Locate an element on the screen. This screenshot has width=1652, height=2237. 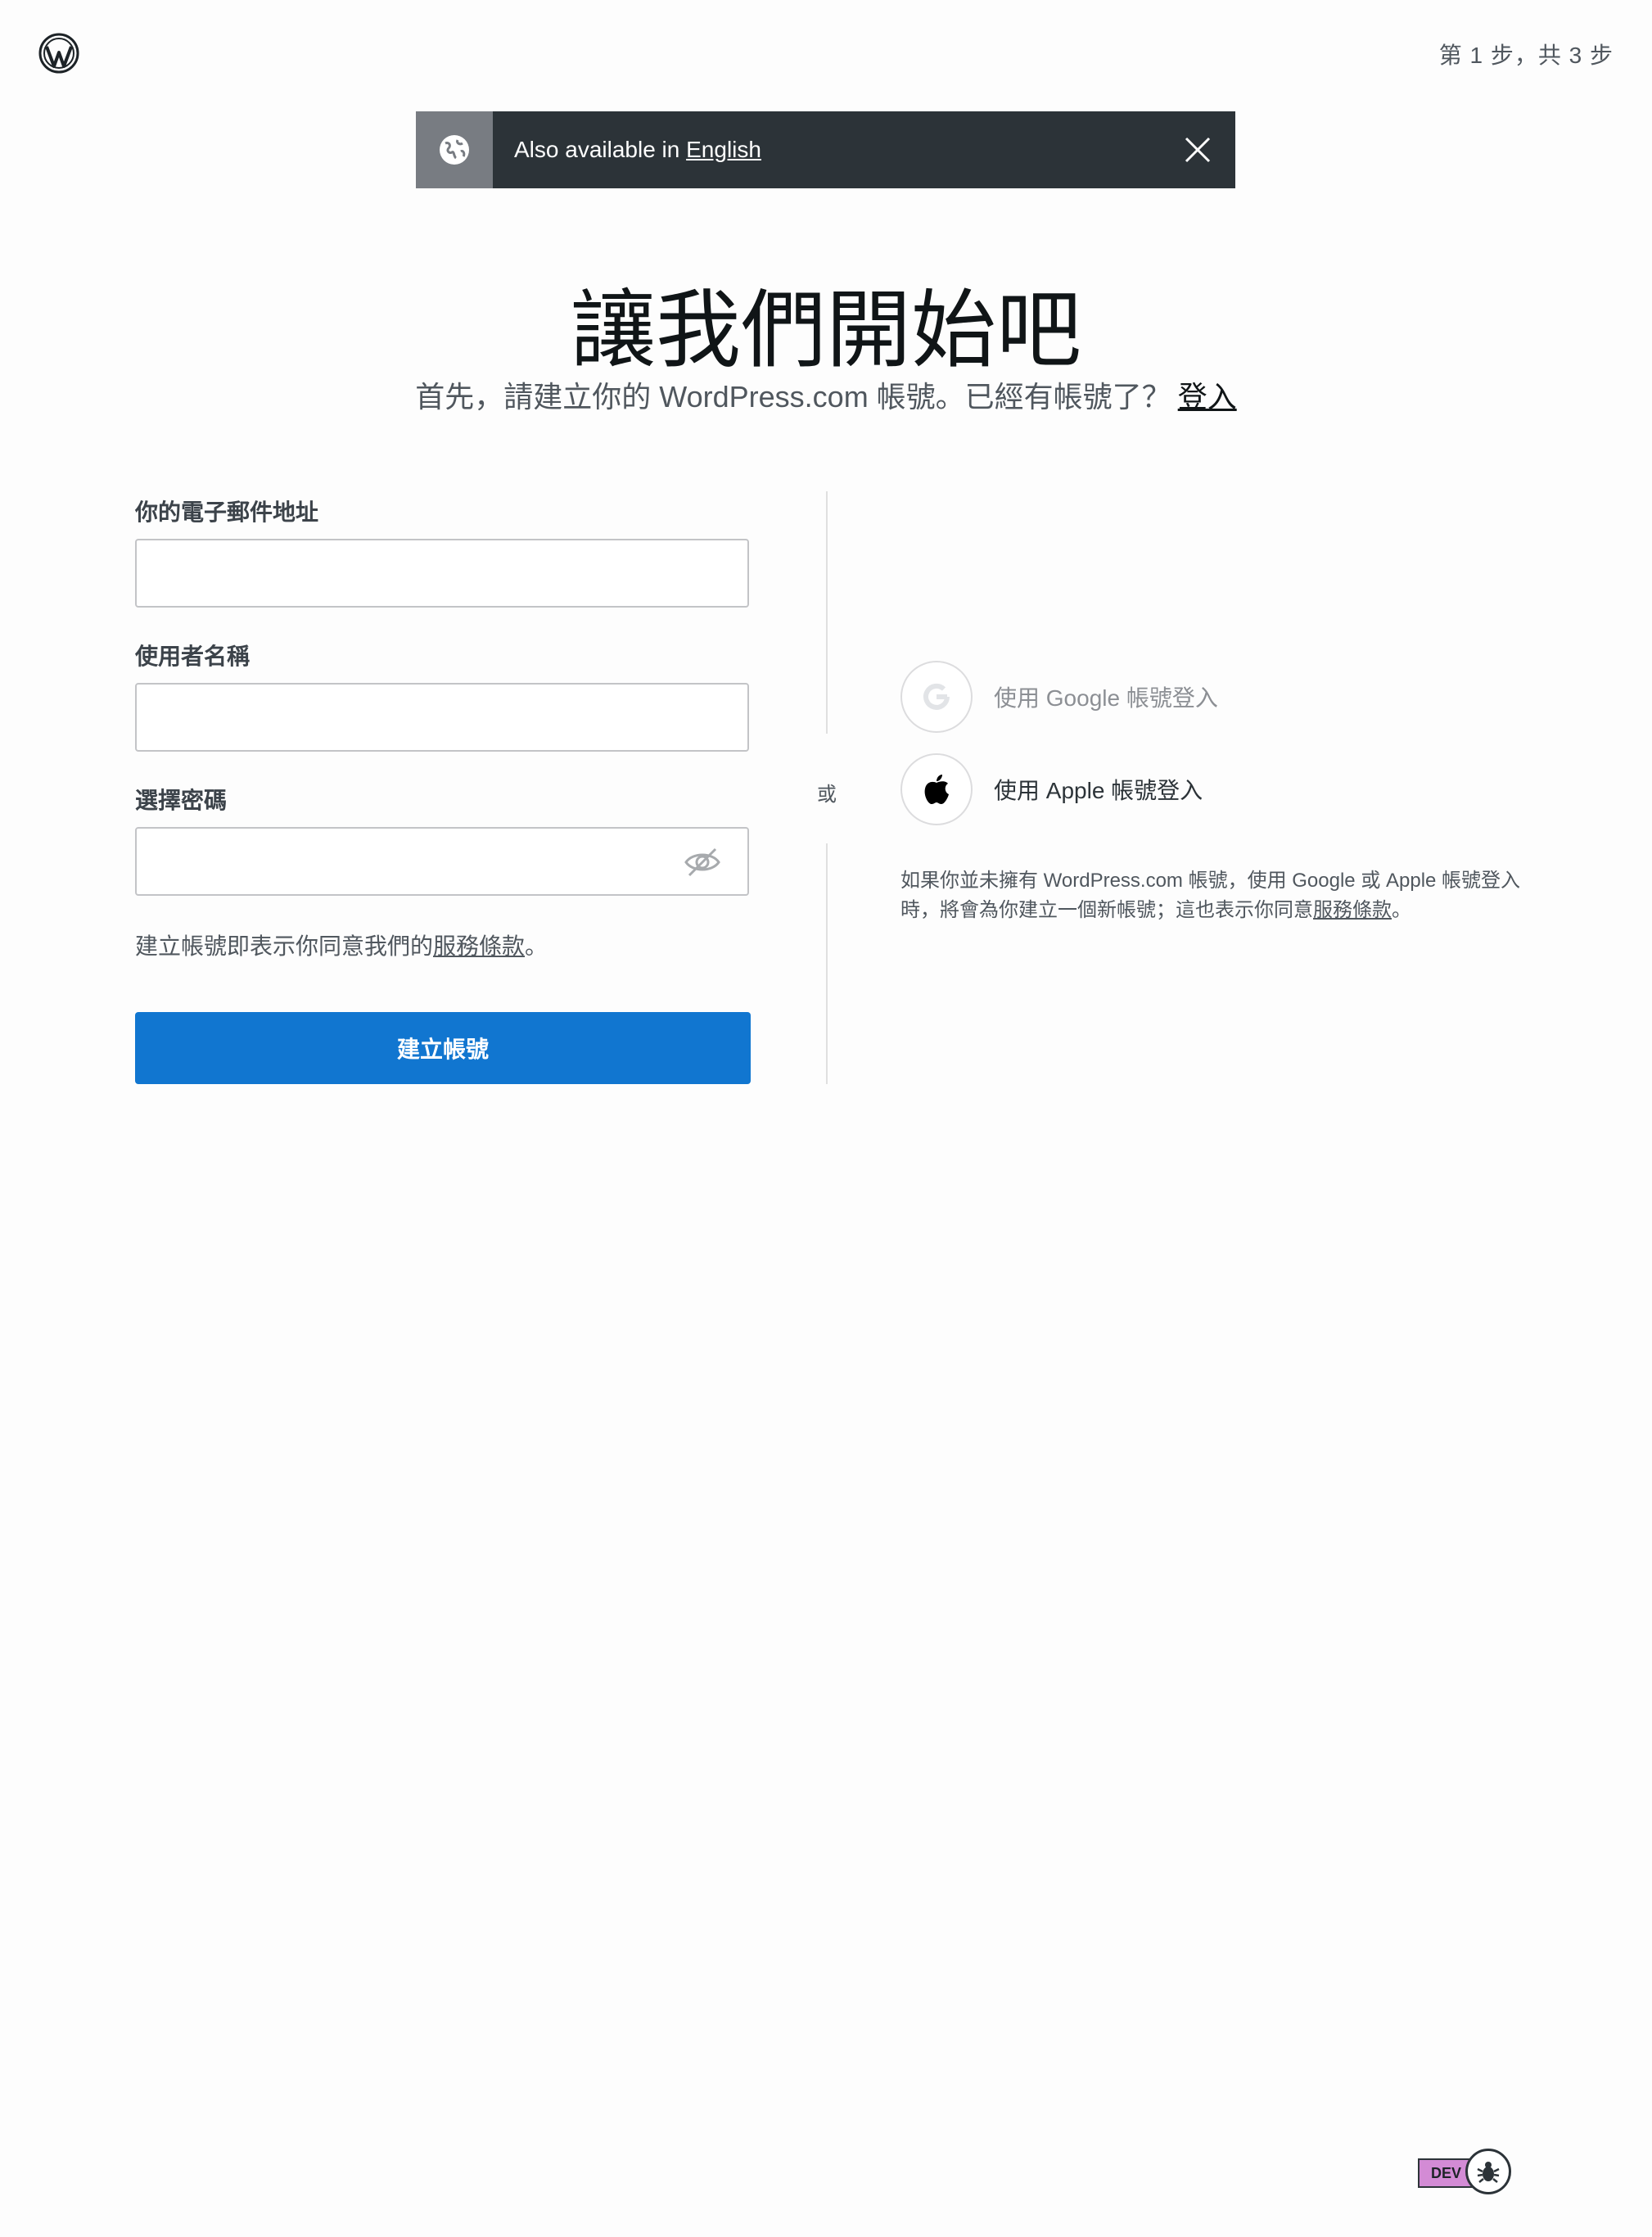
terms-link: 服務條款 is located at coordinates (479, 946).